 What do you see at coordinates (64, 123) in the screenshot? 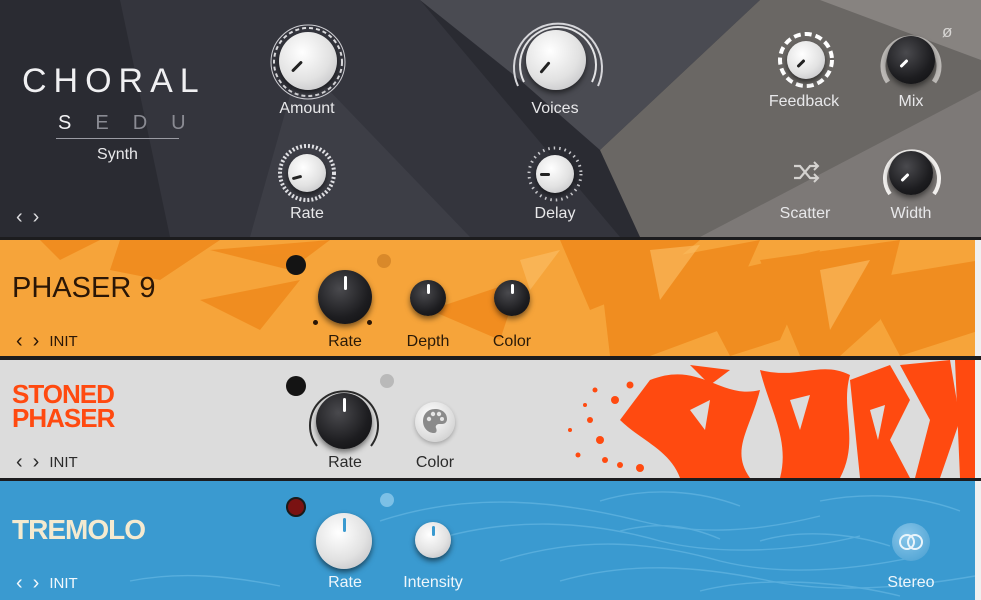
I see `mode-s: S` at bounding box center [64, 123].